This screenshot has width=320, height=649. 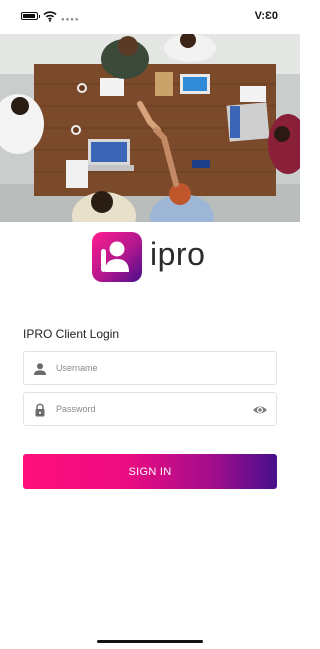 I want to click on username-input, so click(x=151, y=368).